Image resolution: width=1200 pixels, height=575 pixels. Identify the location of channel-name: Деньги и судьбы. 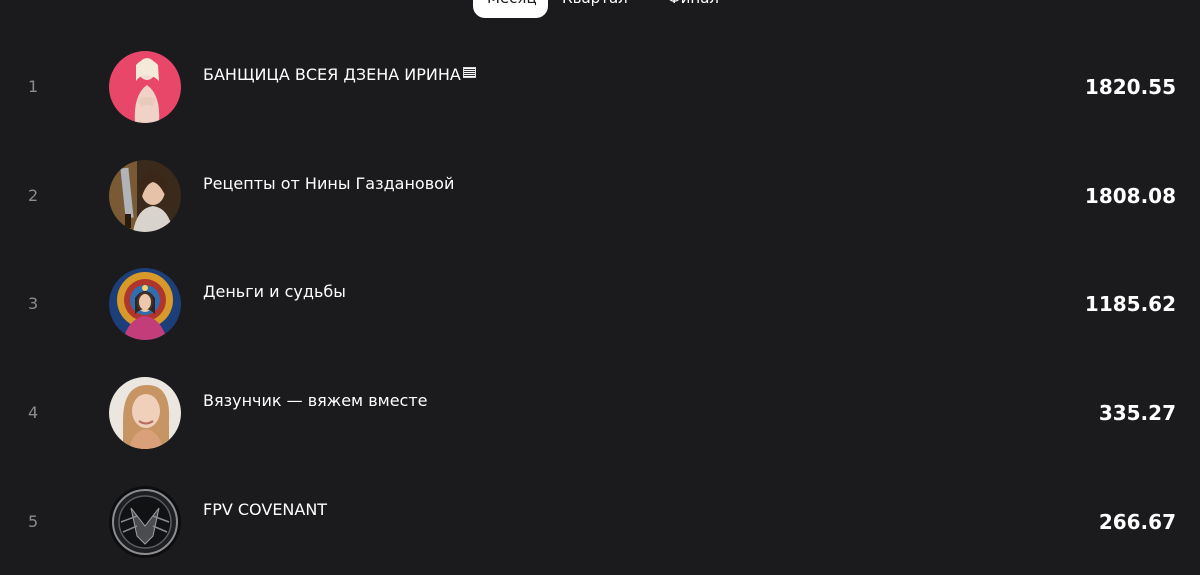
(274, 291).